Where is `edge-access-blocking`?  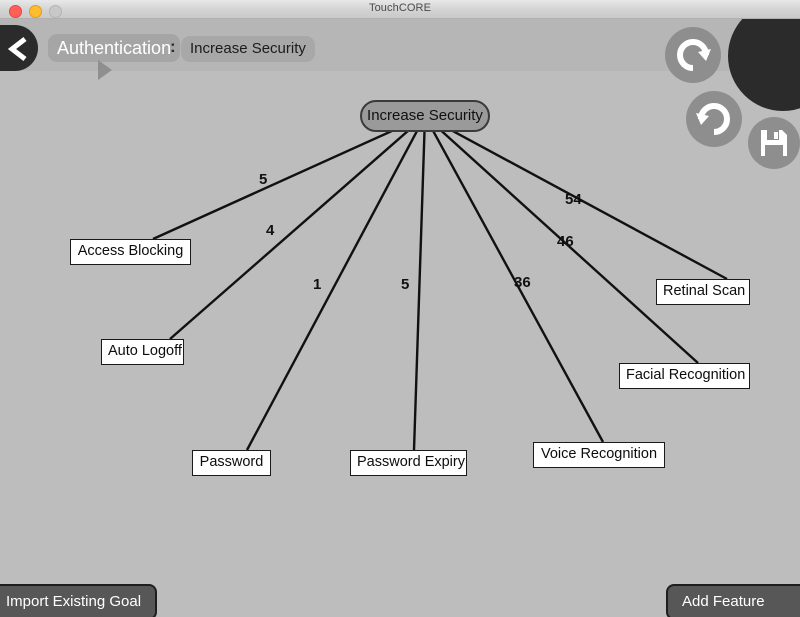
edge-access-blocking is located at coordinates (289, 177).